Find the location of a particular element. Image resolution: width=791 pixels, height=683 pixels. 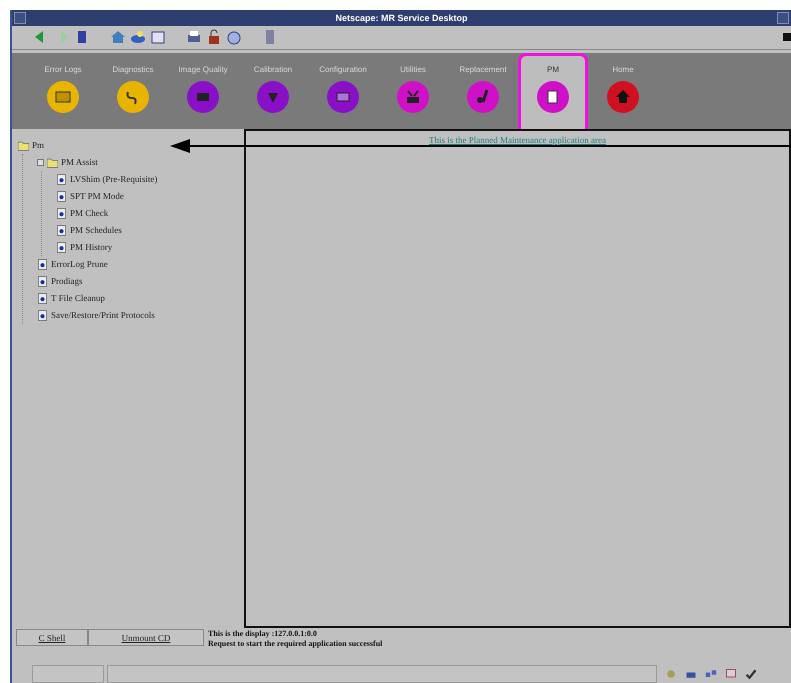

tree-item: Prodiags is located at coordinates (66, 281).